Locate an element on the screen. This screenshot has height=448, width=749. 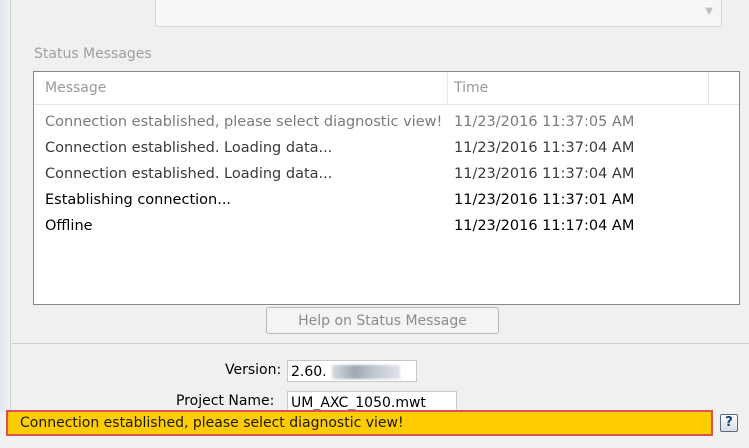
version-value: 2.60. is located at coordinates (309, 372).